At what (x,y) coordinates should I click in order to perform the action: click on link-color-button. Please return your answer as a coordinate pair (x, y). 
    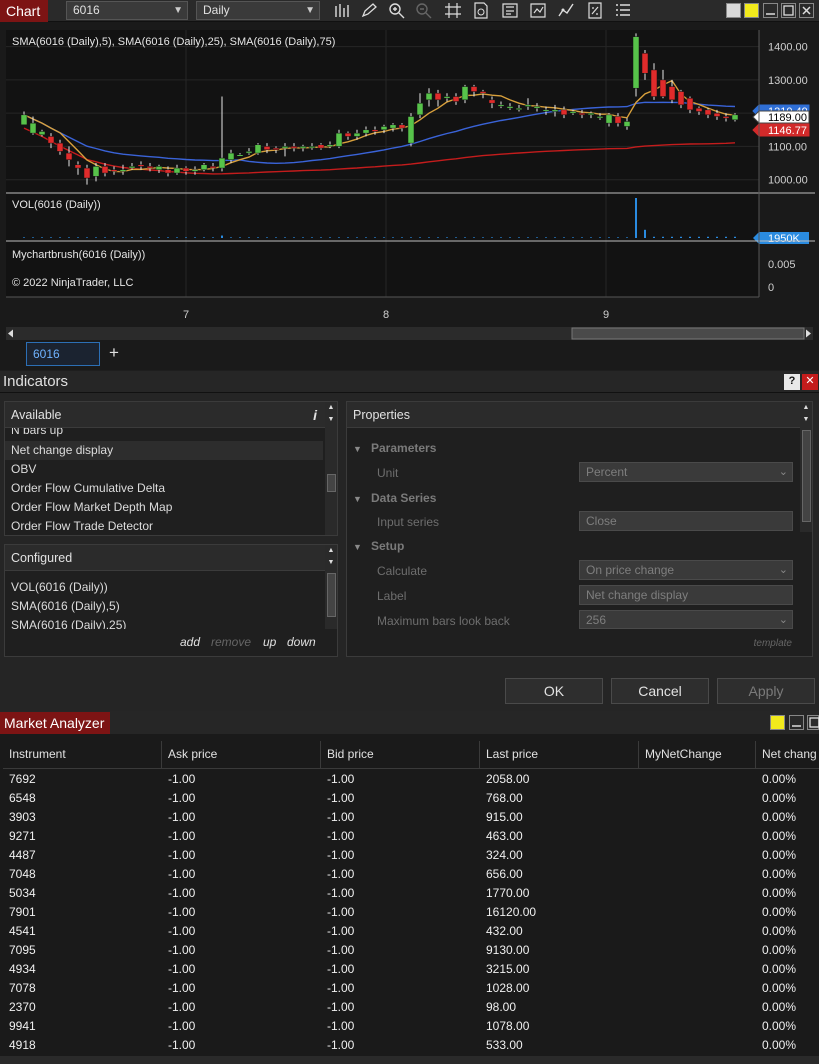
    Looking at the image, I should click on (733, 10).